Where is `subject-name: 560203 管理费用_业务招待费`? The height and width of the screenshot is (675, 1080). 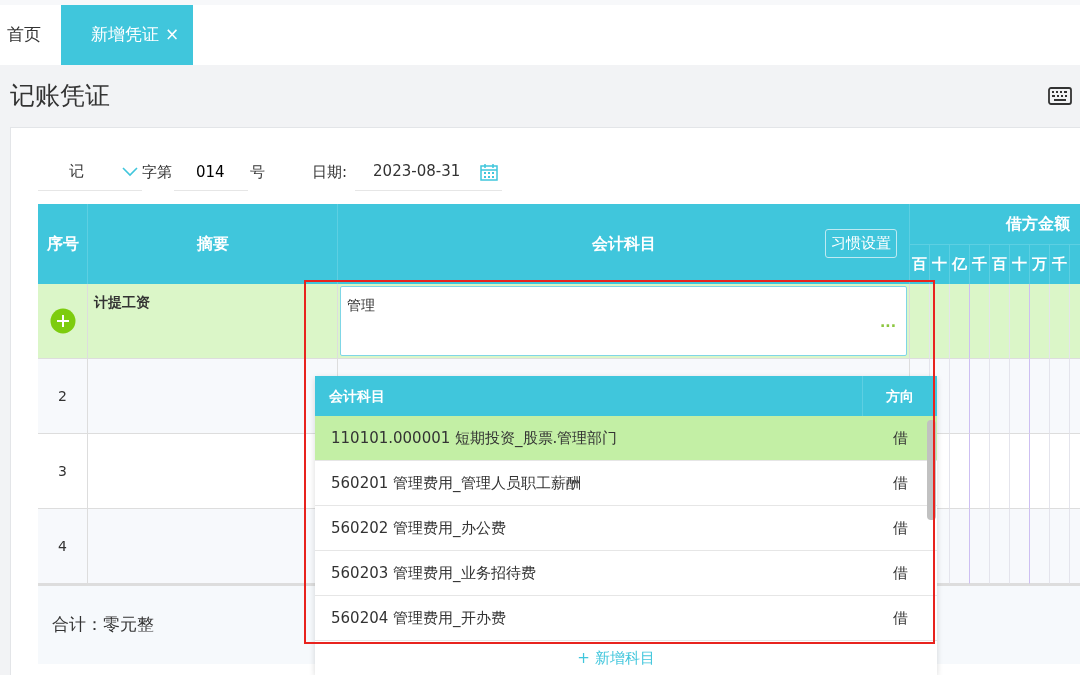
subject-name: 560203 管理费用_业务招待费 is located at coordinates (433, 573).